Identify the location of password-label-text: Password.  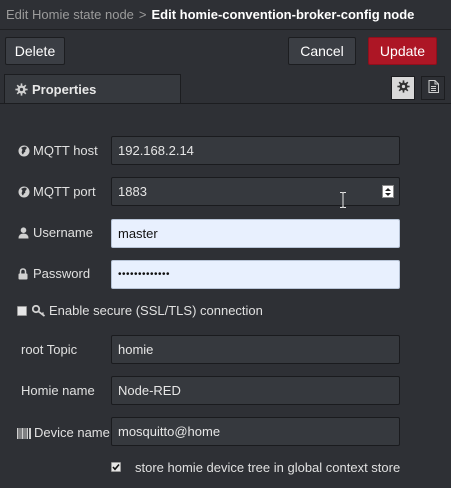
(62, 273).